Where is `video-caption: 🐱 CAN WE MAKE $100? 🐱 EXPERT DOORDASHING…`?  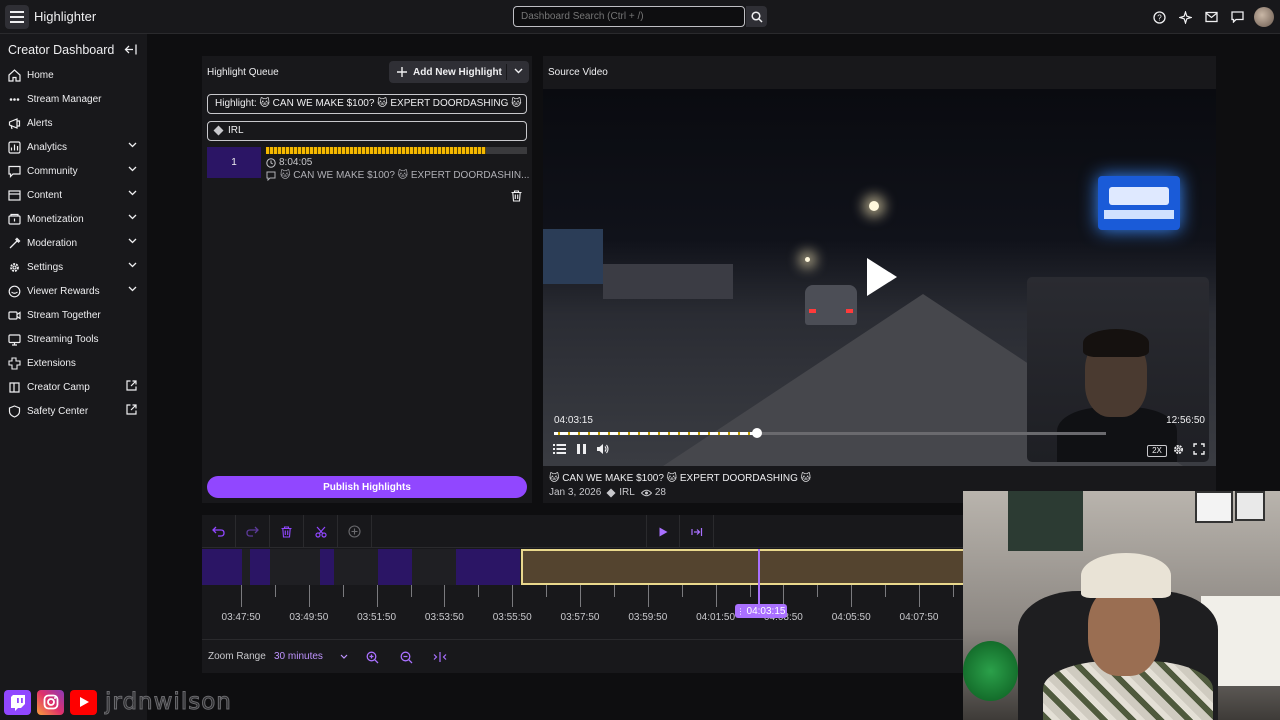
video-caption: 🐱 CAN WE MAKE $100? 🐱 EXPERT DOORDASHING… is located at coordinates (680, 478).